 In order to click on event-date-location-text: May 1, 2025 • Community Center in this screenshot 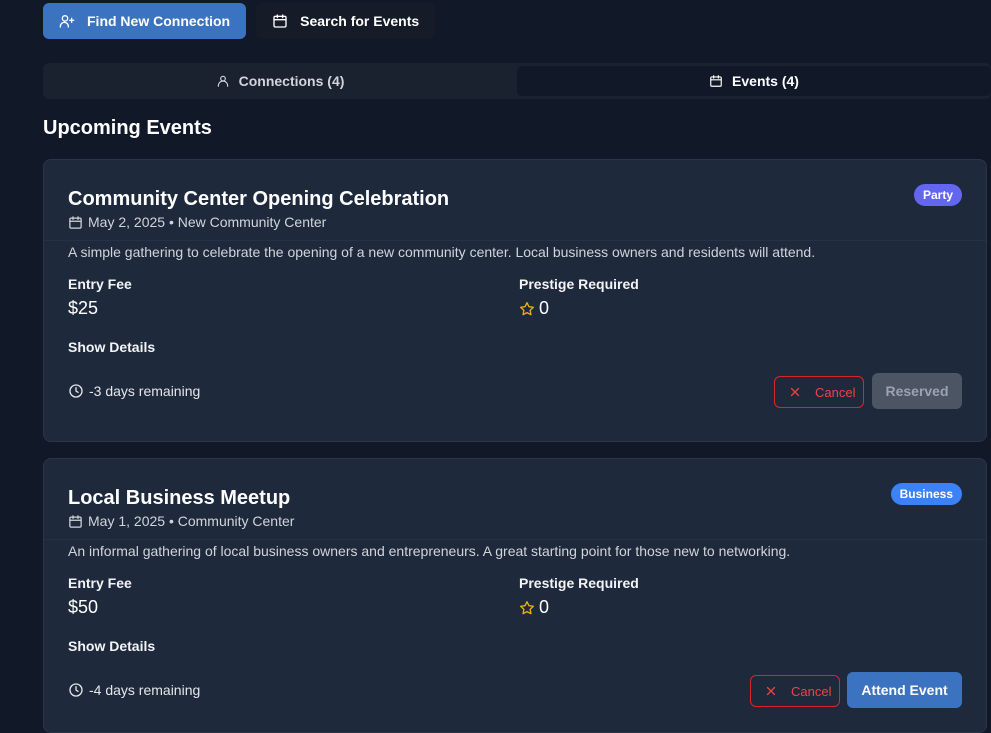, I will do `click(191, 521)`.